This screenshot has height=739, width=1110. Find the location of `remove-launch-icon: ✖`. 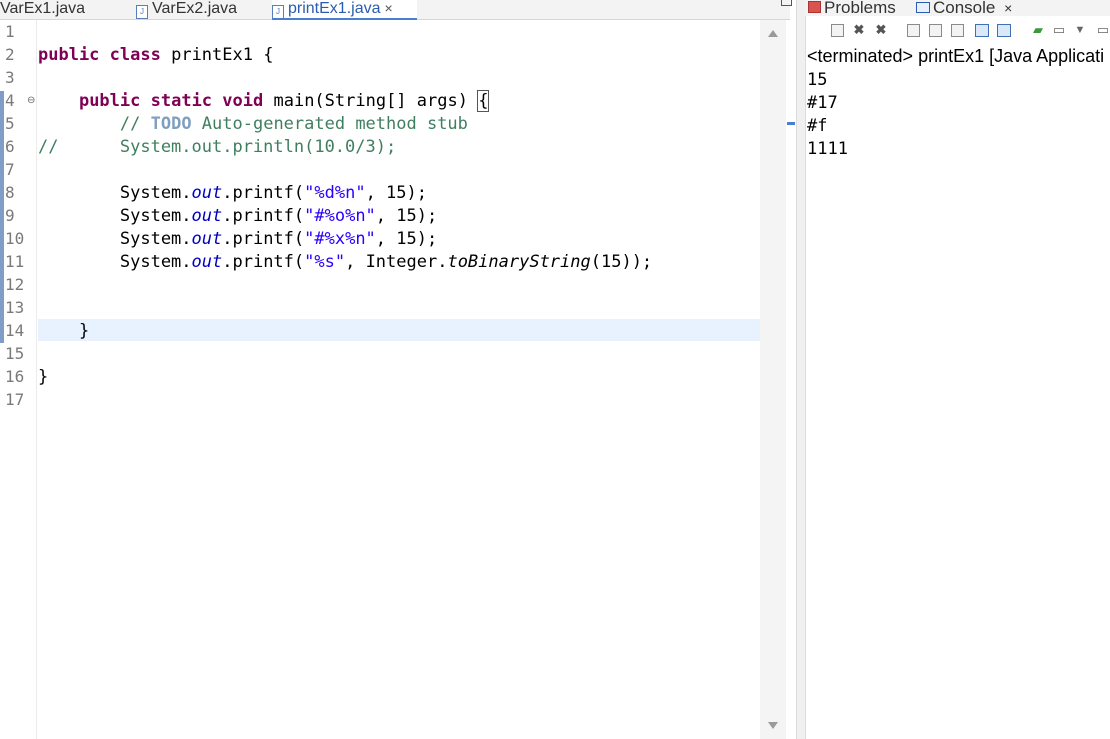

remove-launch-icon: ✖ is located at coordinates (859, 30).